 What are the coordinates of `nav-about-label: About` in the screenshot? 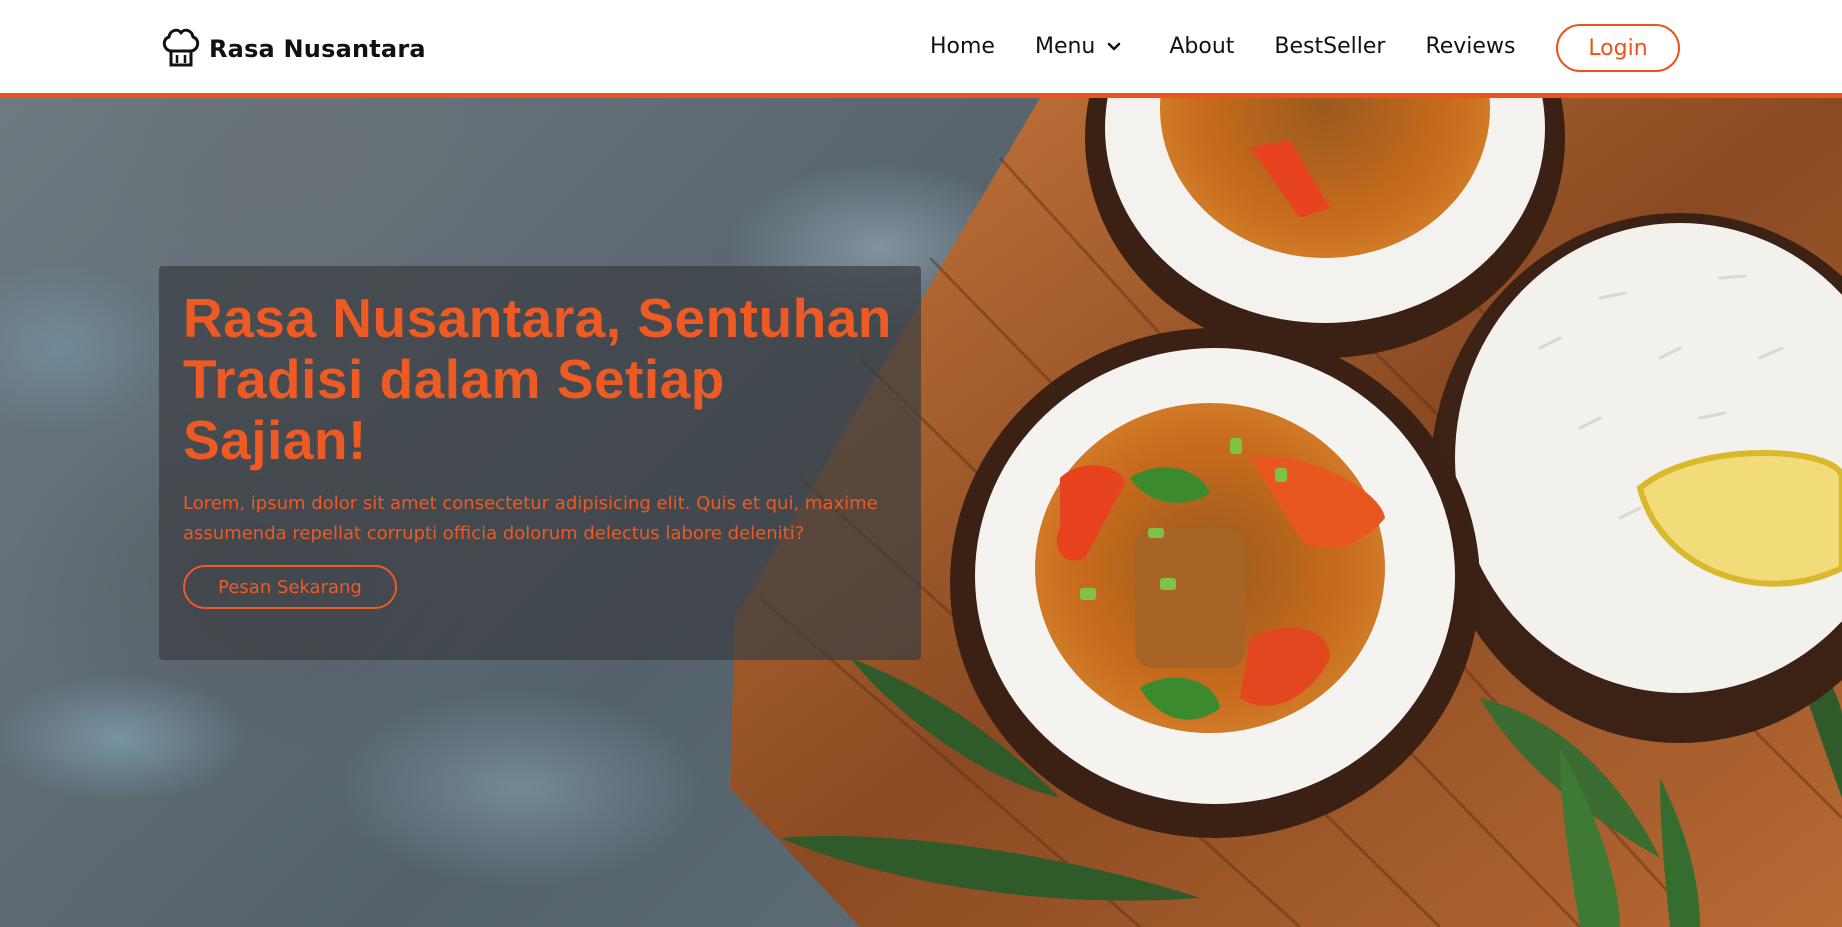 It's located at (1202, 46).